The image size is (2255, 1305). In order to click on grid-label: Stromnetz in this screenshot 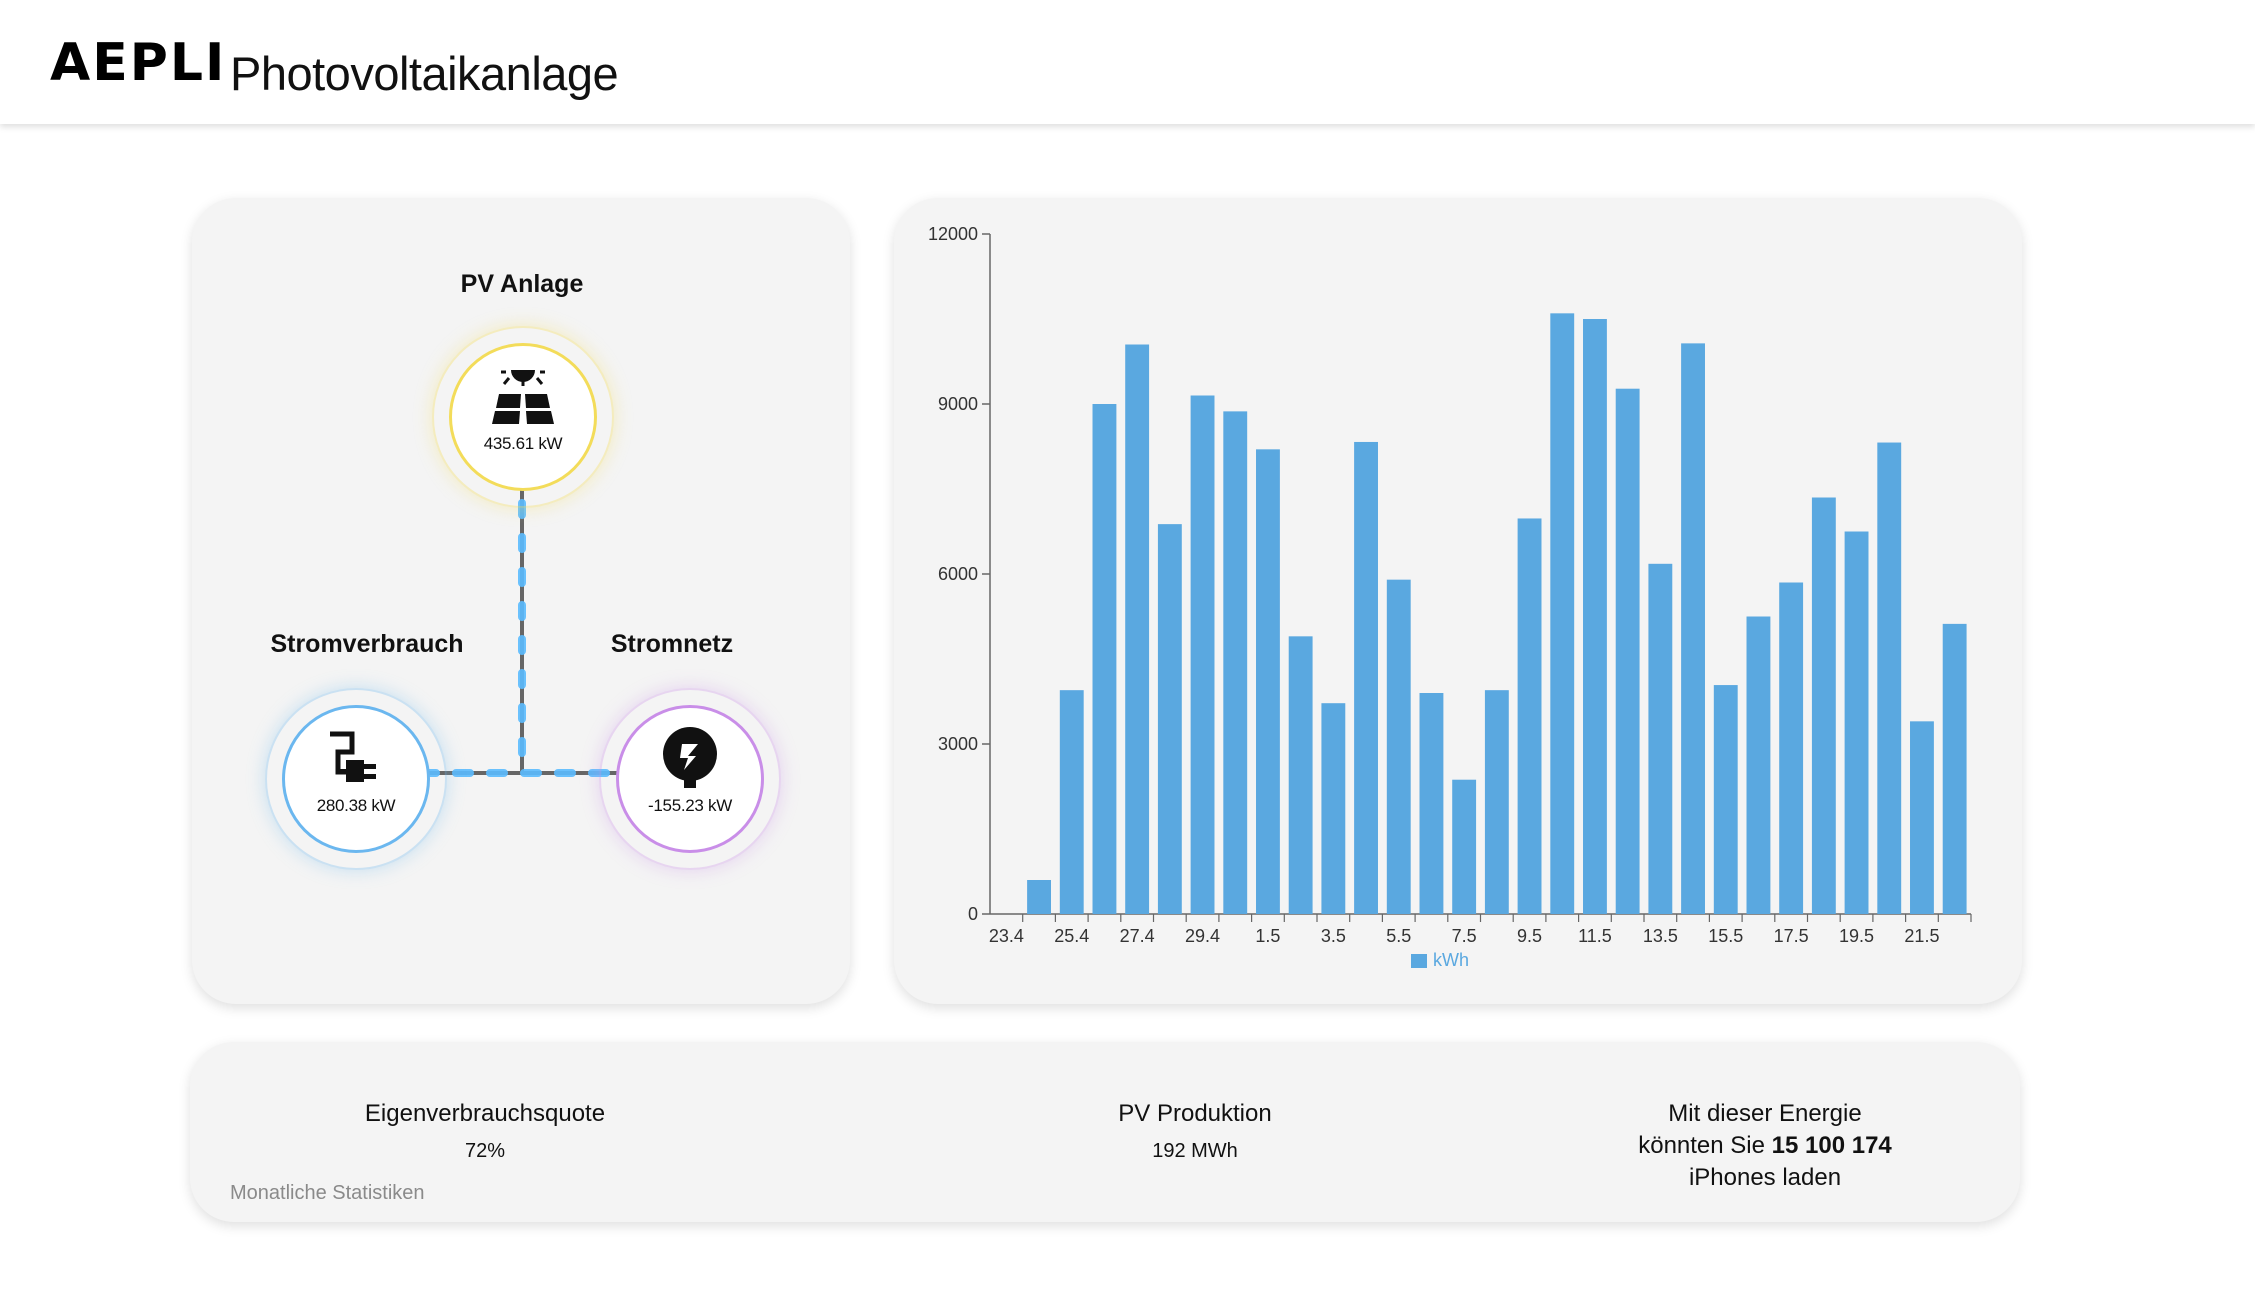, I will do `click(672, 644)`.